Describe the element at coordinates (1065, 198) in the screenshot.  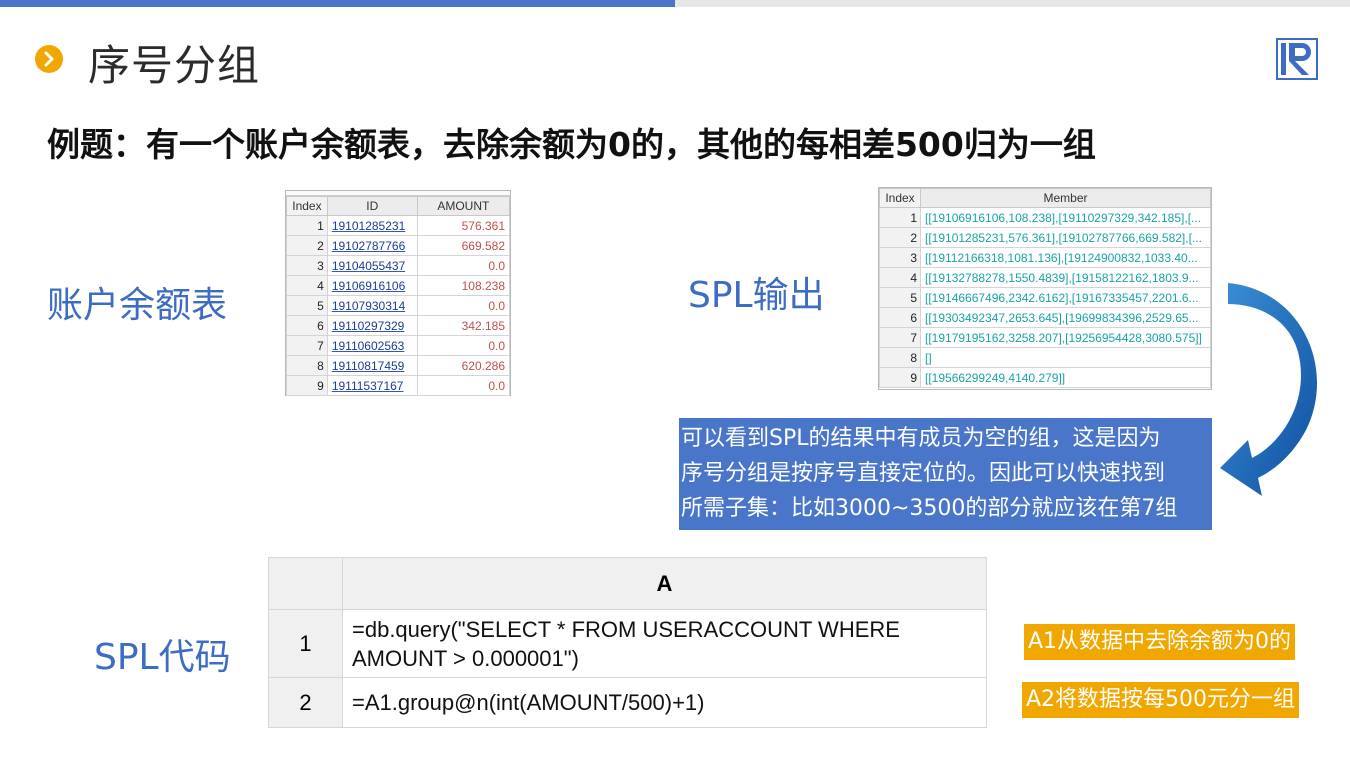
I see `column-header-member: Member` at that location.